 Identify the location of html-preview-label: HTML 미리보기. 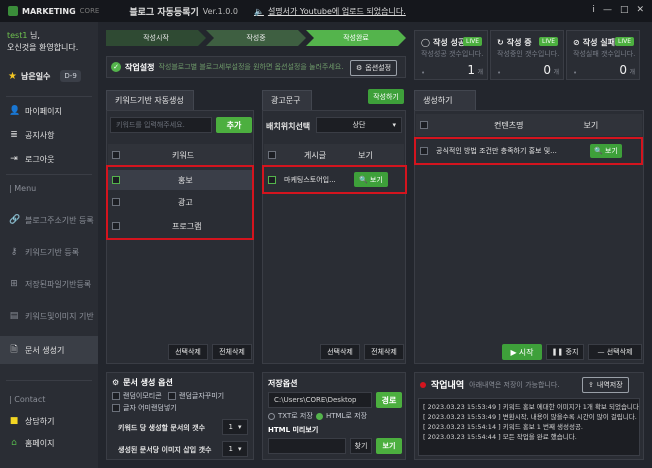
(293, 430).